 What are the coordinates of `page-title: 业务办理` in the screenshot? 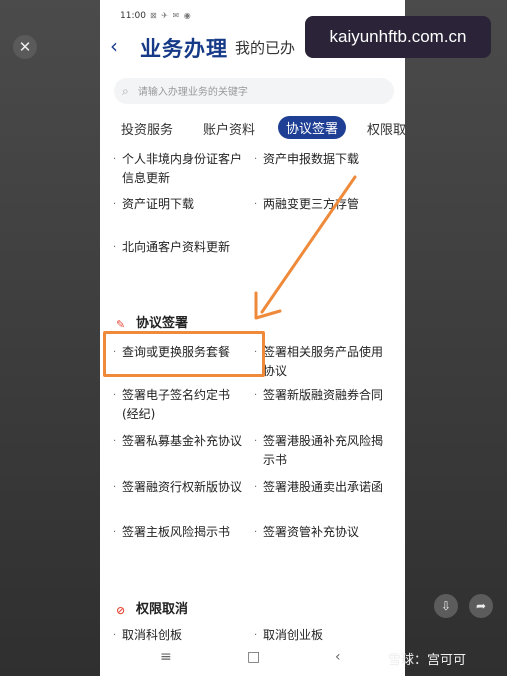 It's located at (184, 49).